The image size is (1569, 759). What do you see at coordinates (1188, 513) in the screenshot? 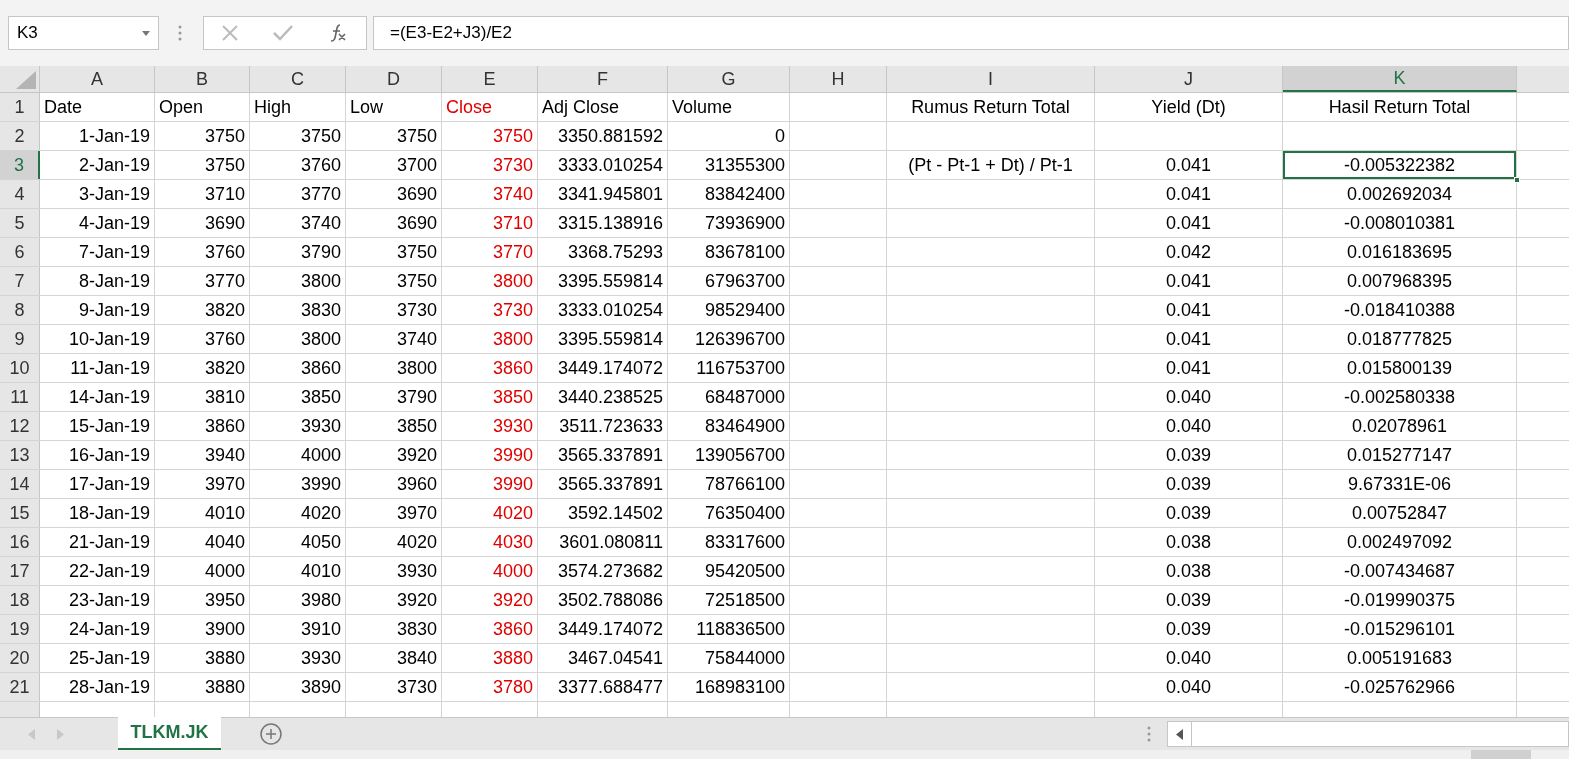
I see `table-cell-text: 0.039` at bounding box center [1188, 513].